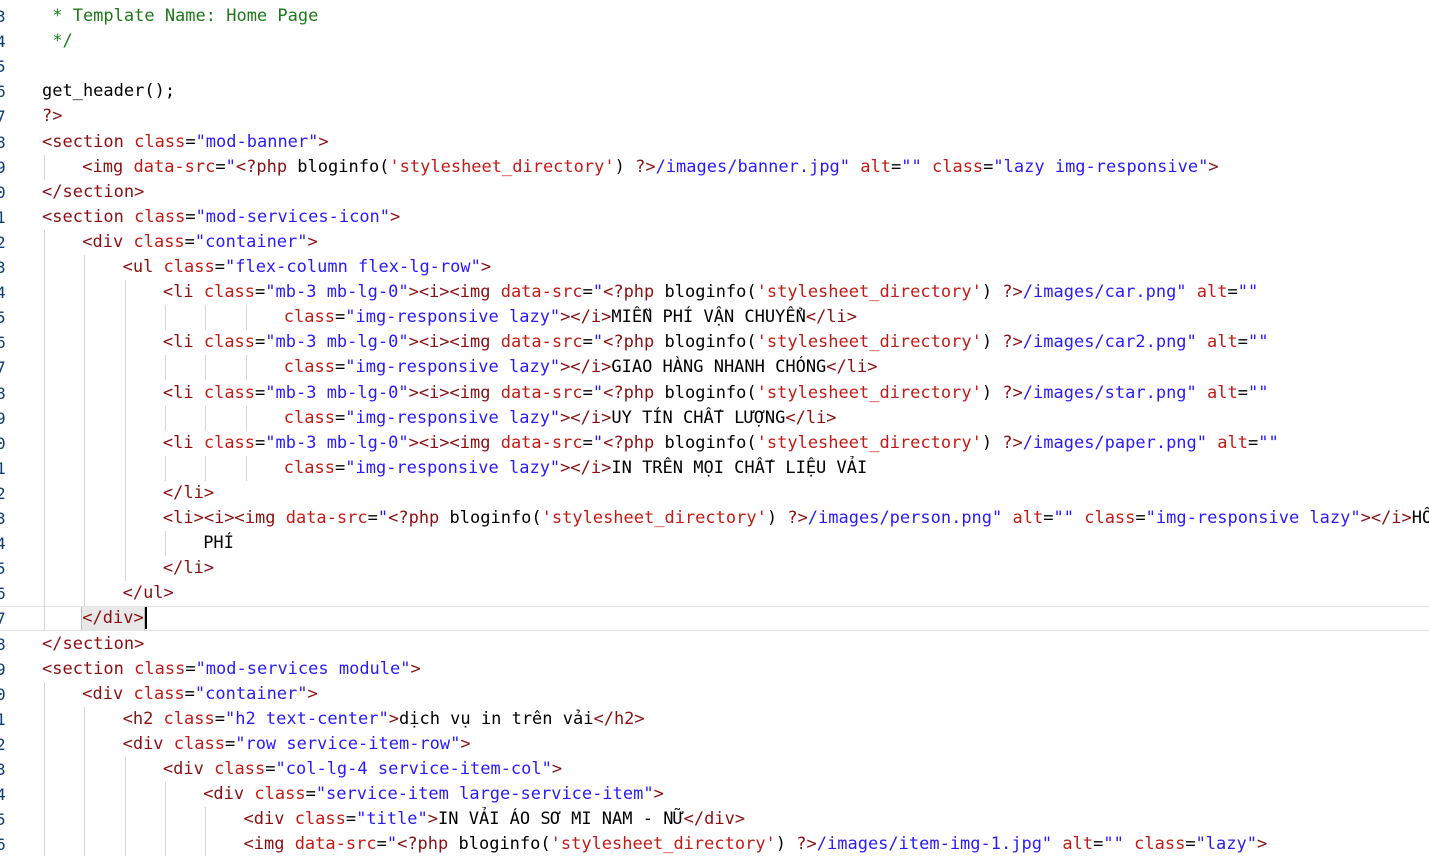 The height and width of the screenshot is (856, 1429). Describe the element at coordinates (739, 467) in the screenshot. I see `code-token-plain: IN TRÊN MỌI CHẤT LIỆU VẢI` at that location.